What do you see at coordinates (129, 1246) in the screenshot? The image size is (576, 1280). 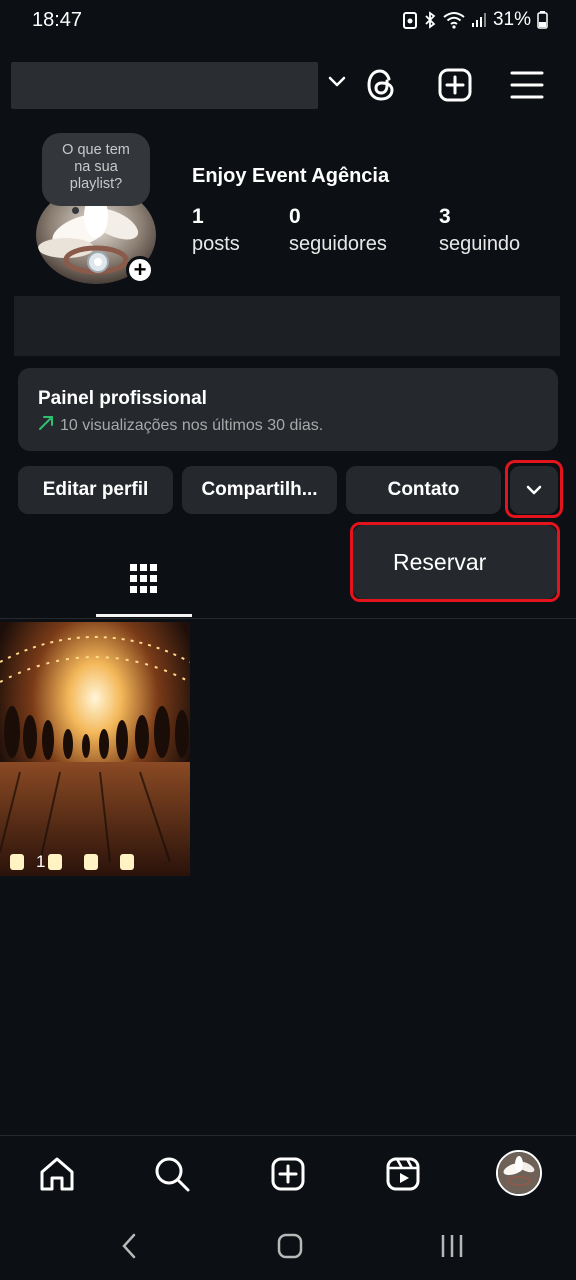 I see `system-back-icon` at bounding box center [129, 1246].